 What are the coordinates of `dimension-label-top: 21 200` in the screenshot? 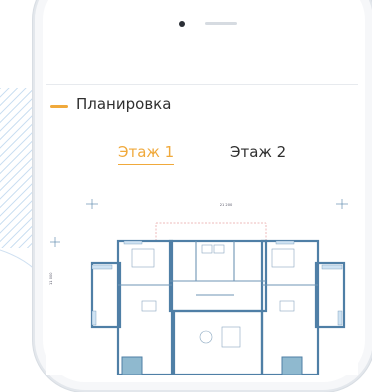 It's located at (226, 205).